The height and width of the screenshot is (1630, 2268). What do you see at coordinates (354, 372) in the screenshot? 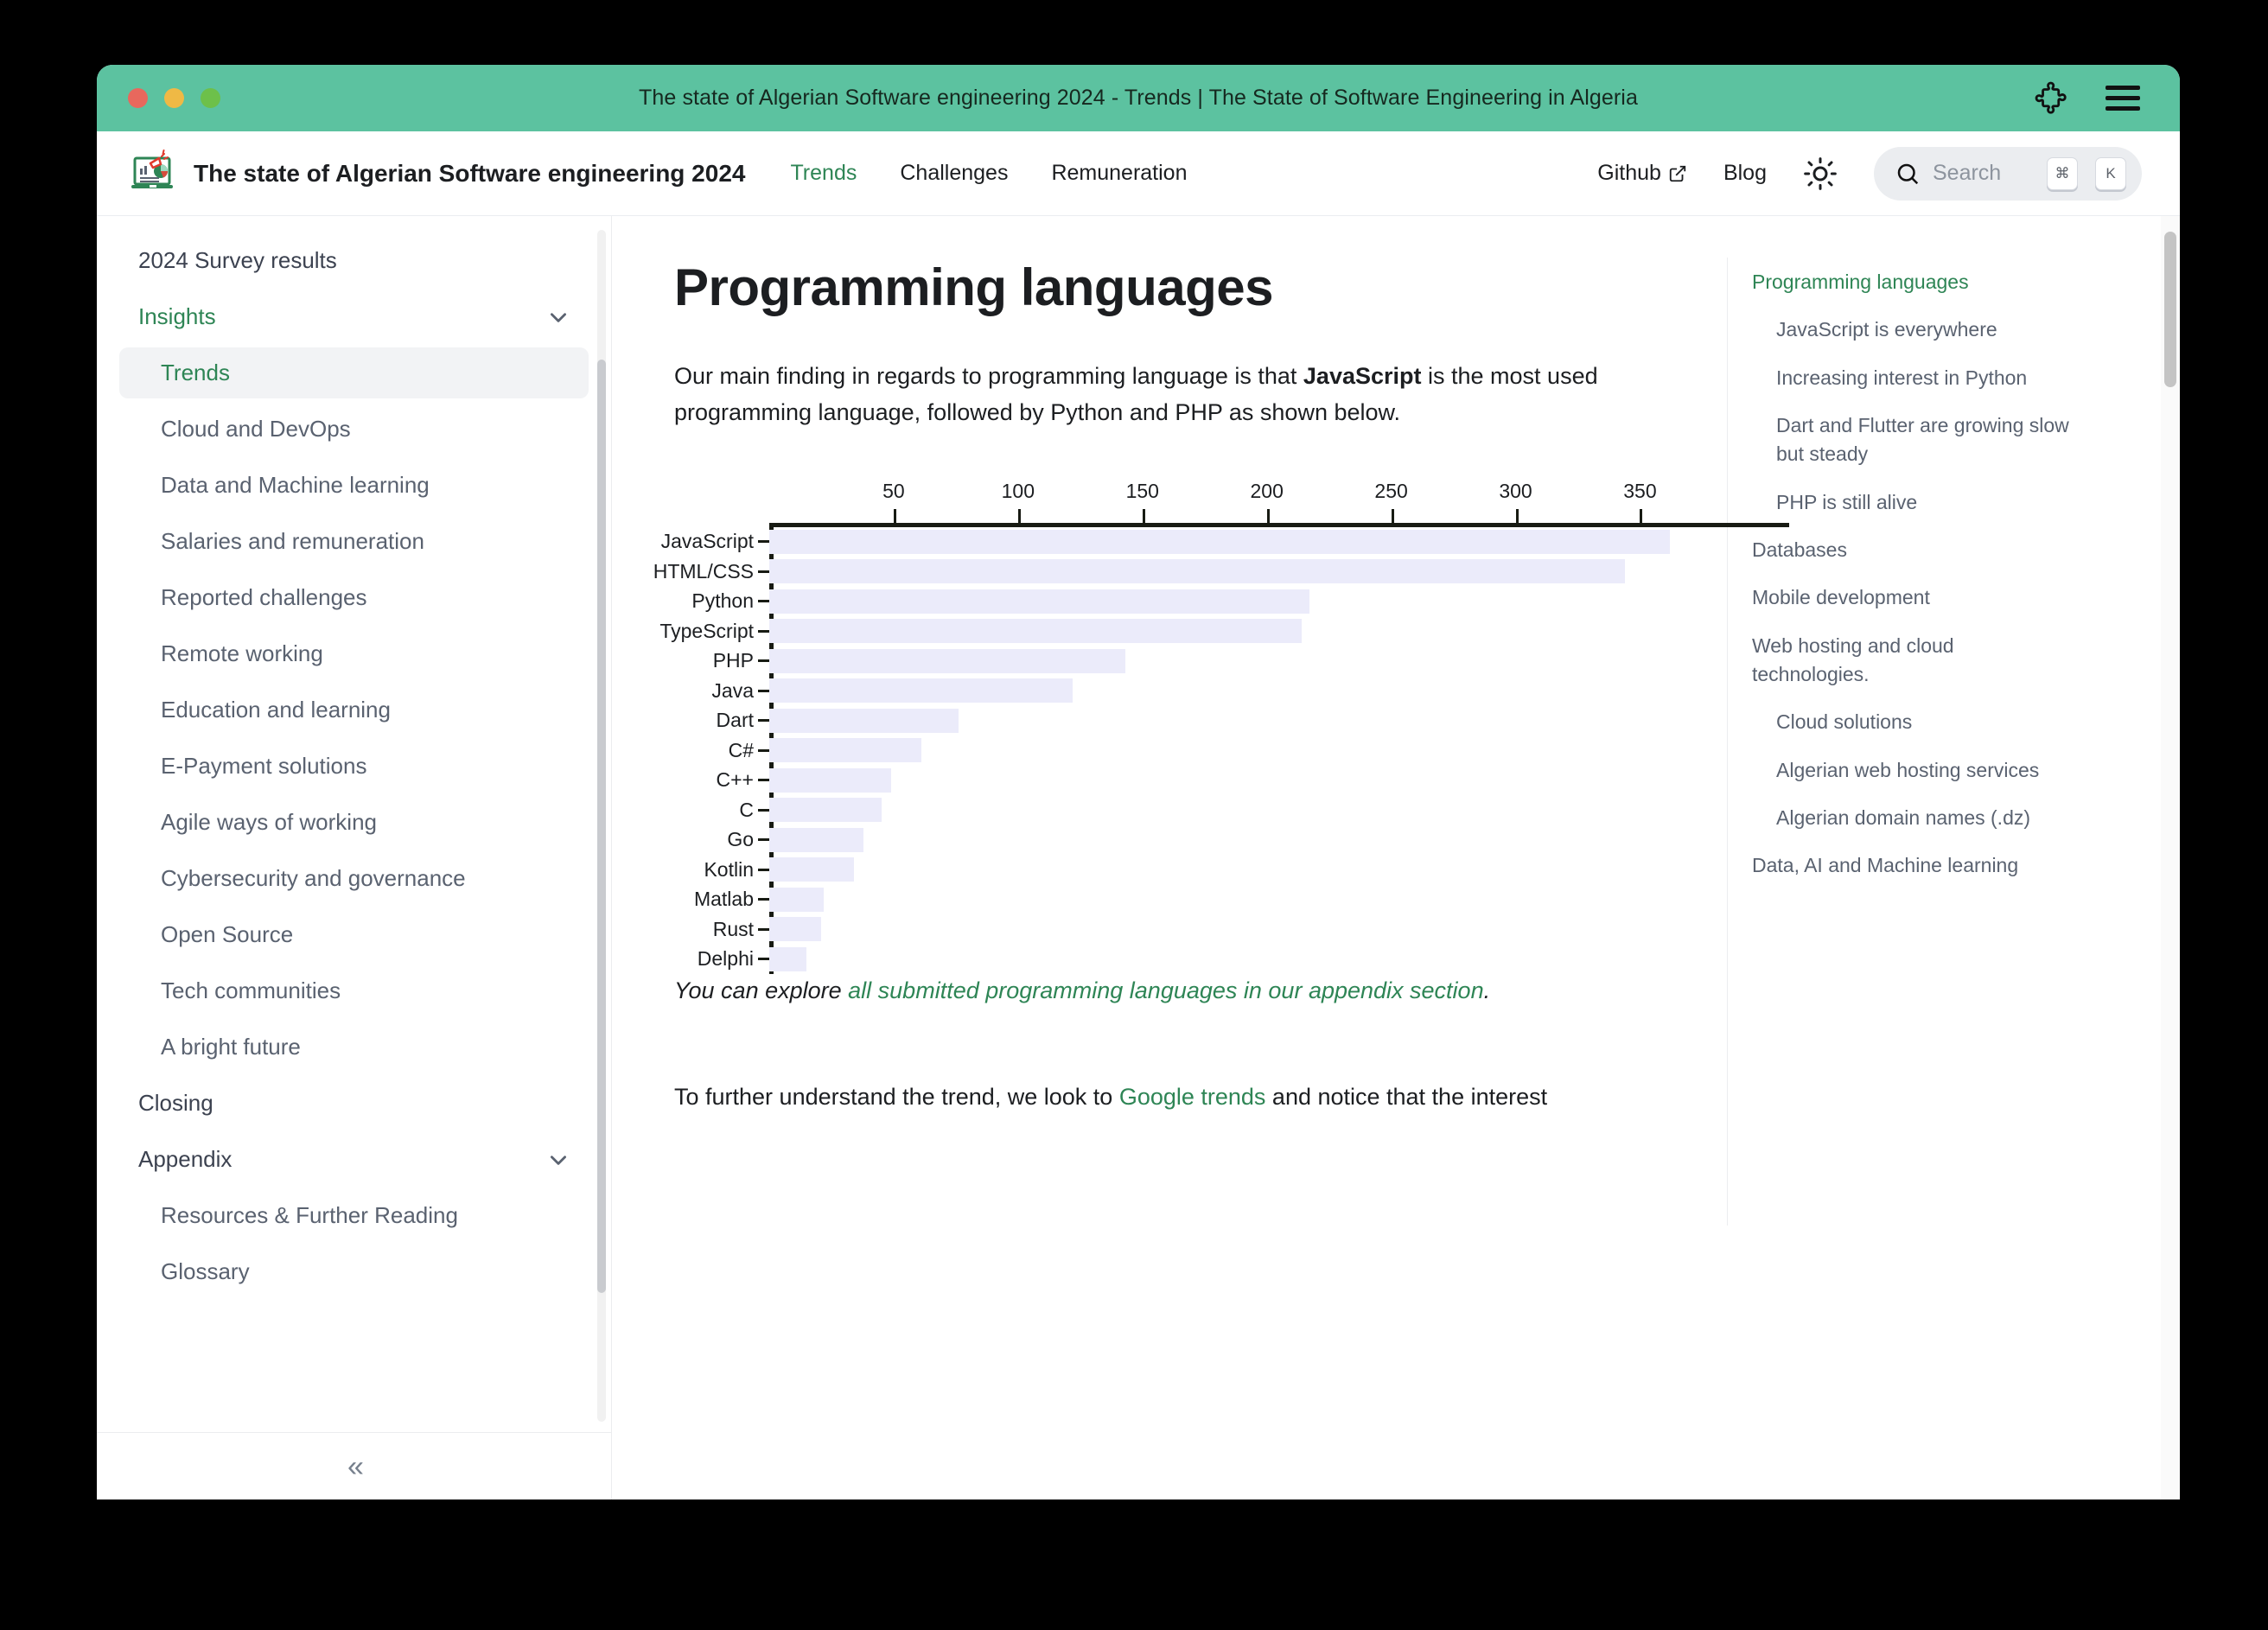
I see `sidebar-item-trends: Trends` at bounding box center [354, 372].